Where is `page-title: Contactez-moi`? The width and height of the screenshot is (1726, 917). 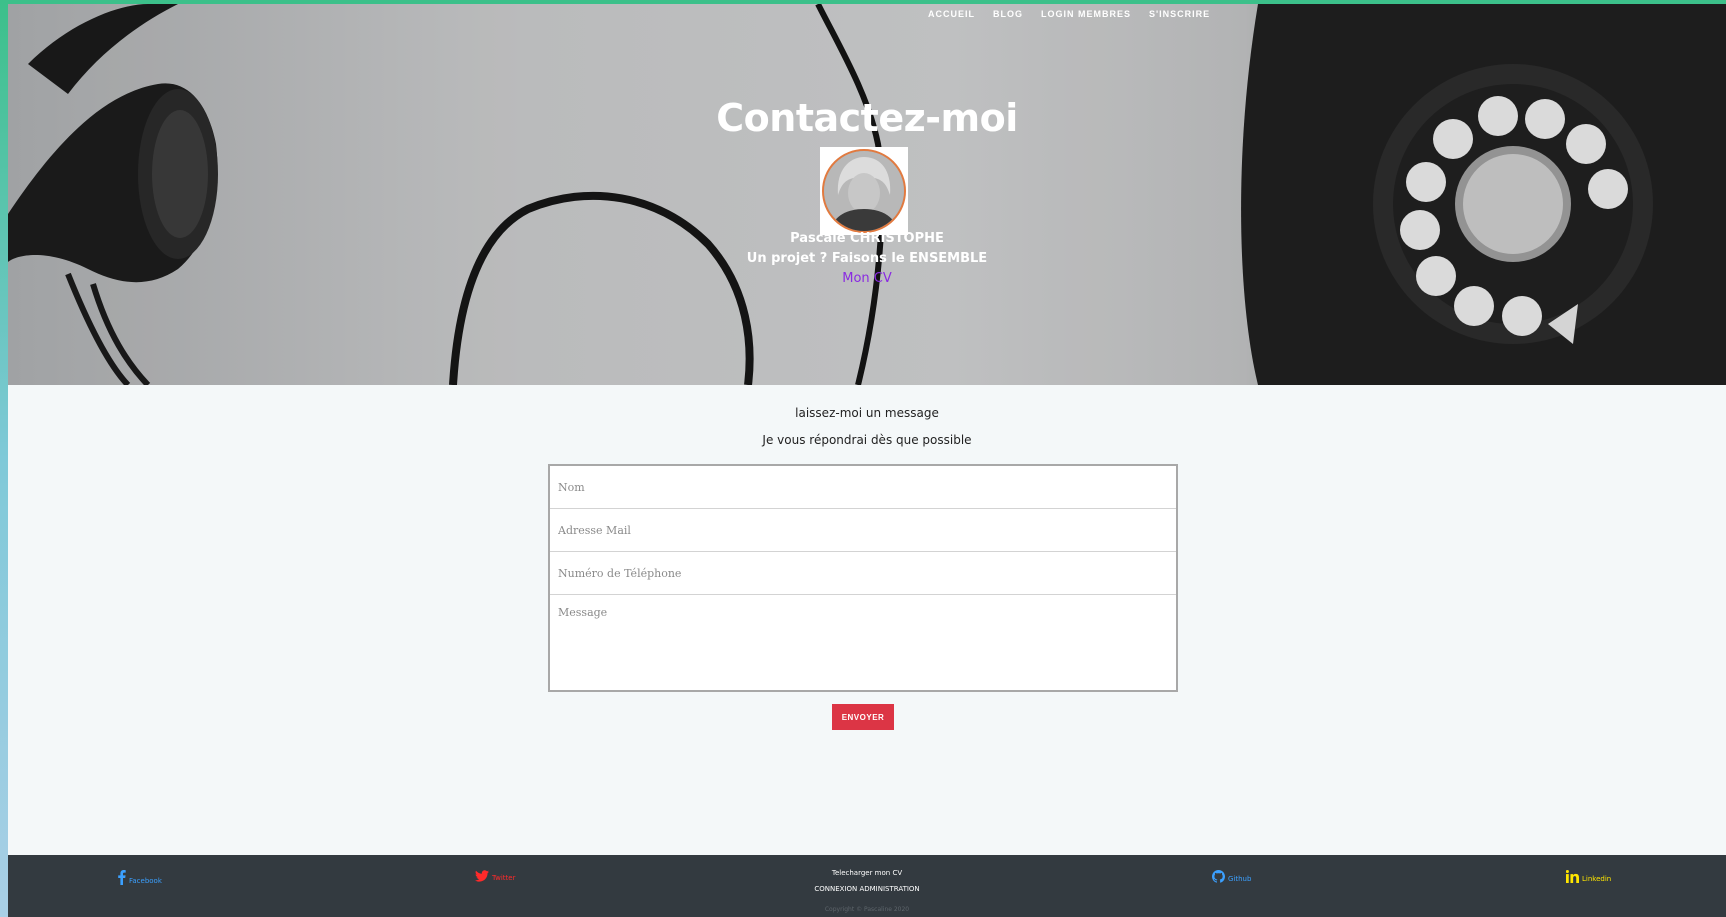 page-title: Contactez-moi is located at coordinates (867, 118).